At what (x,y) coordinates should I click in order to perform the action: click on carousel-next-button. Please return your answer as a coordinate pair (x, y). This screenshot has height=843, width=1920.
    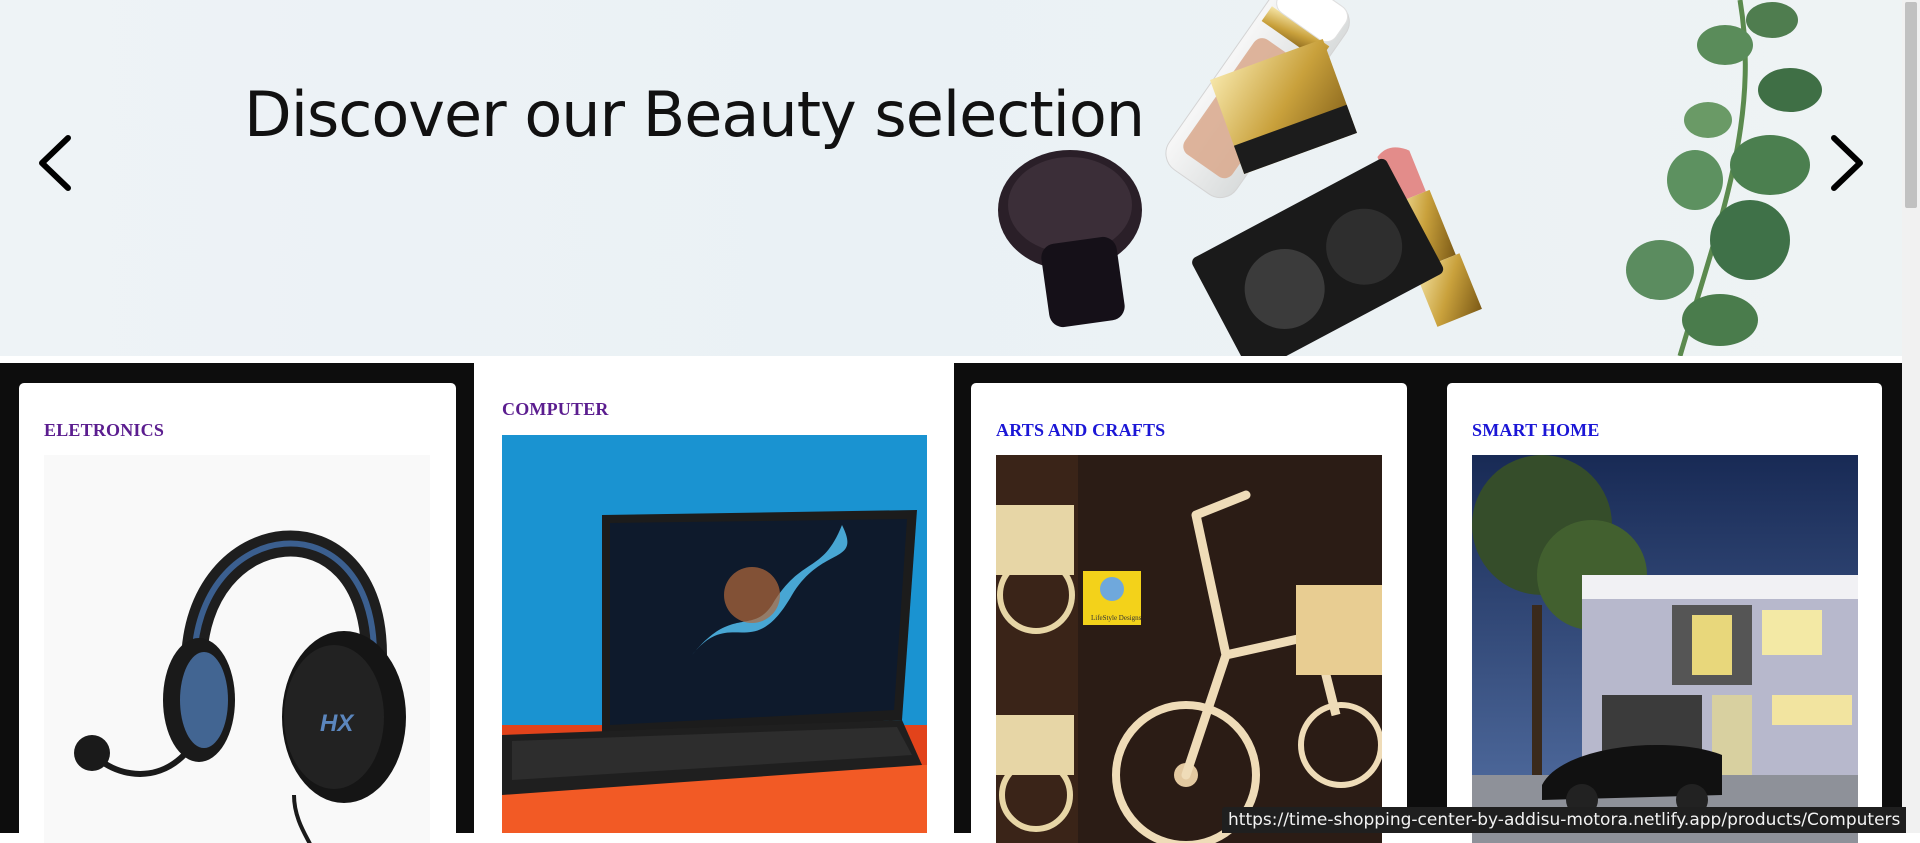
    Looking at the image, I should click on (1845, 163).